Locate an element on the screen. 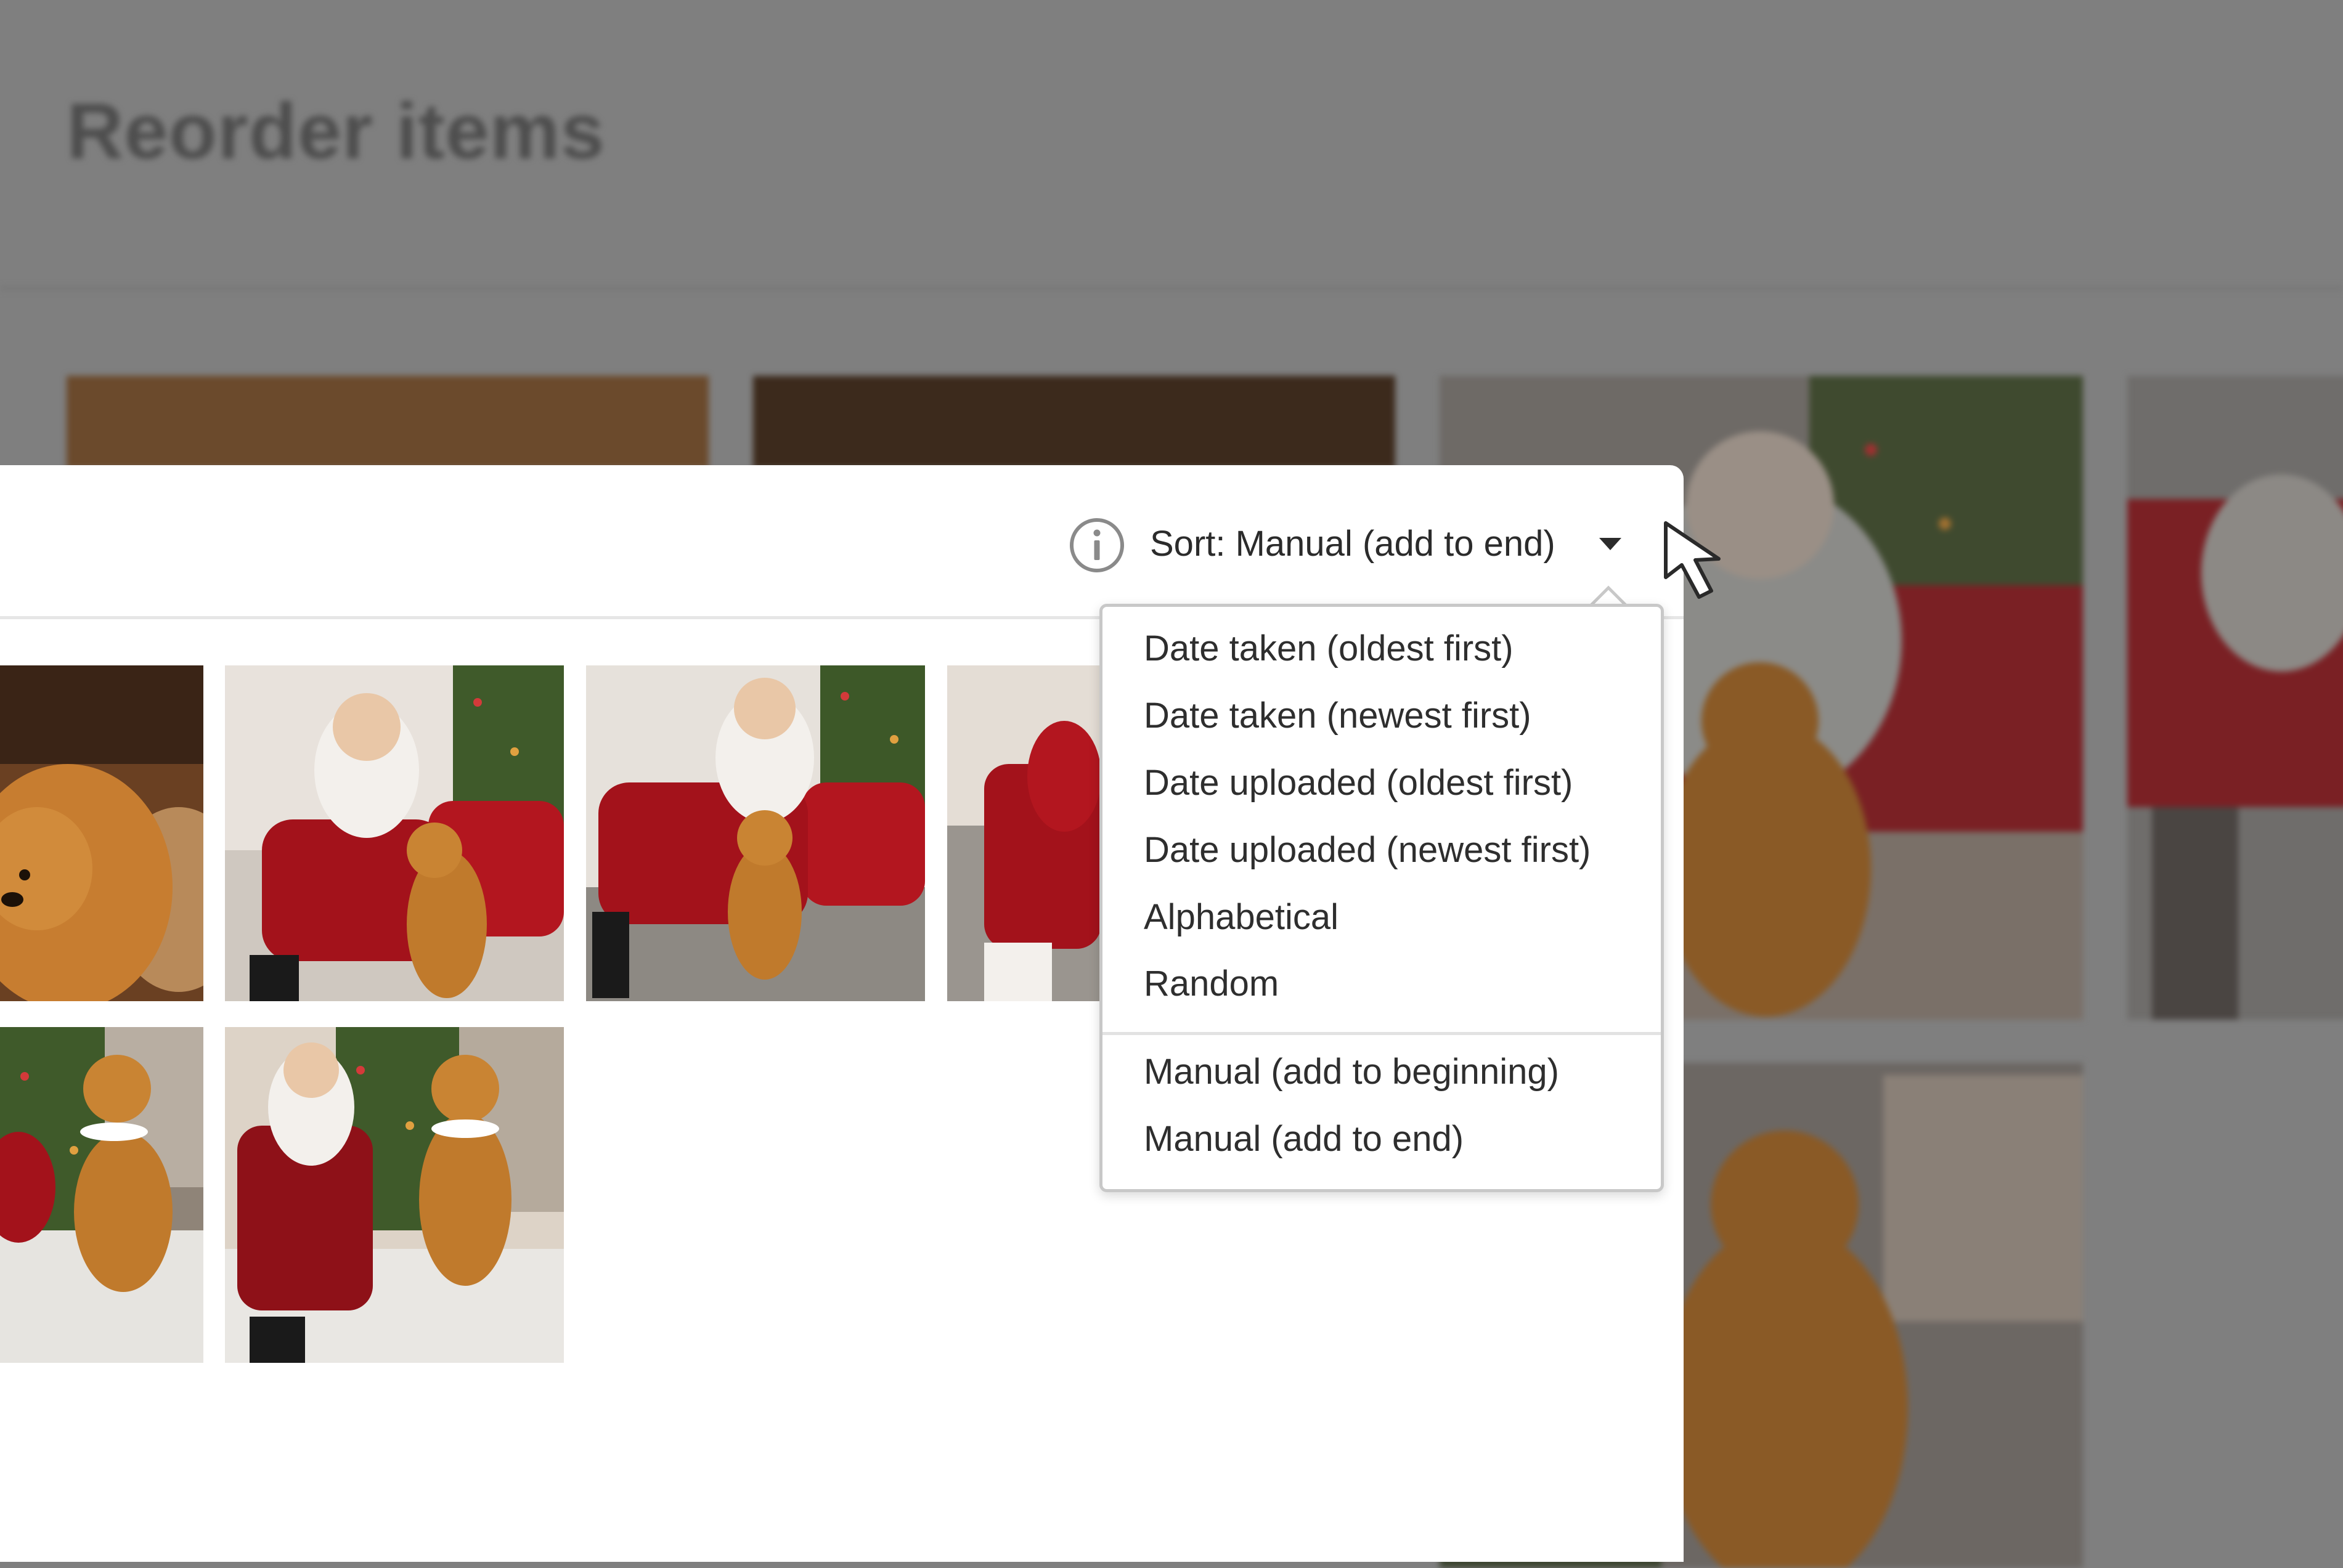  sort-option-alphabetical: Alphabetical is located at coordinates (1241, 917).